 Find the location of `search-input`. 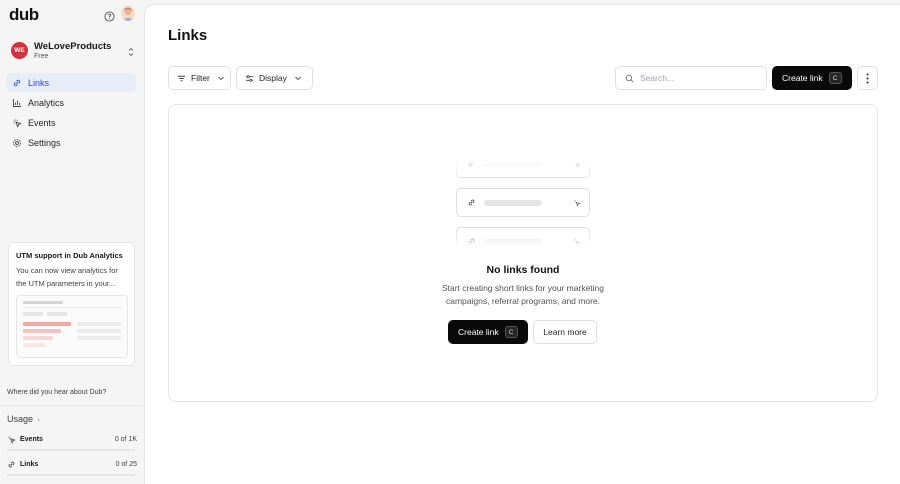

search-input is located at coordinates (700, 78).